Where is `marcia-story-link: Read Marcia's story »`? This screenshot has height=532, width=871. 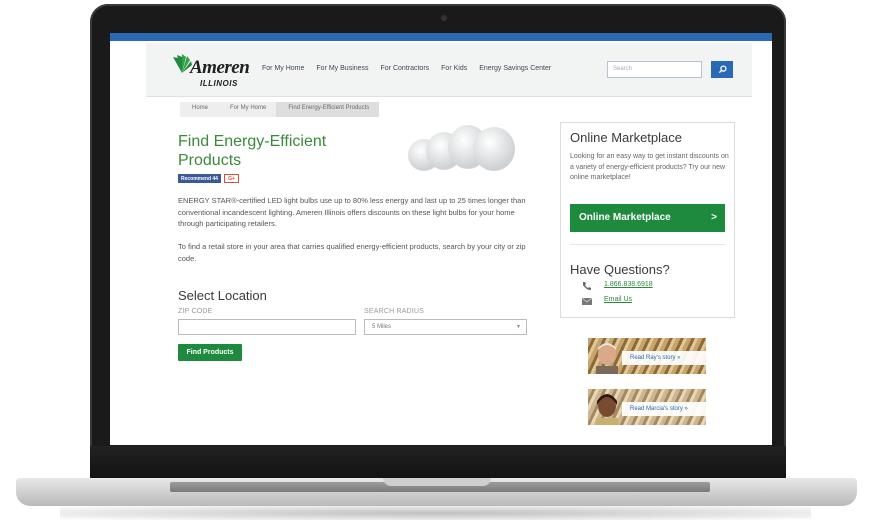
marcia-story-link: Read Marcia's story » is located at coordinates (664, 409).